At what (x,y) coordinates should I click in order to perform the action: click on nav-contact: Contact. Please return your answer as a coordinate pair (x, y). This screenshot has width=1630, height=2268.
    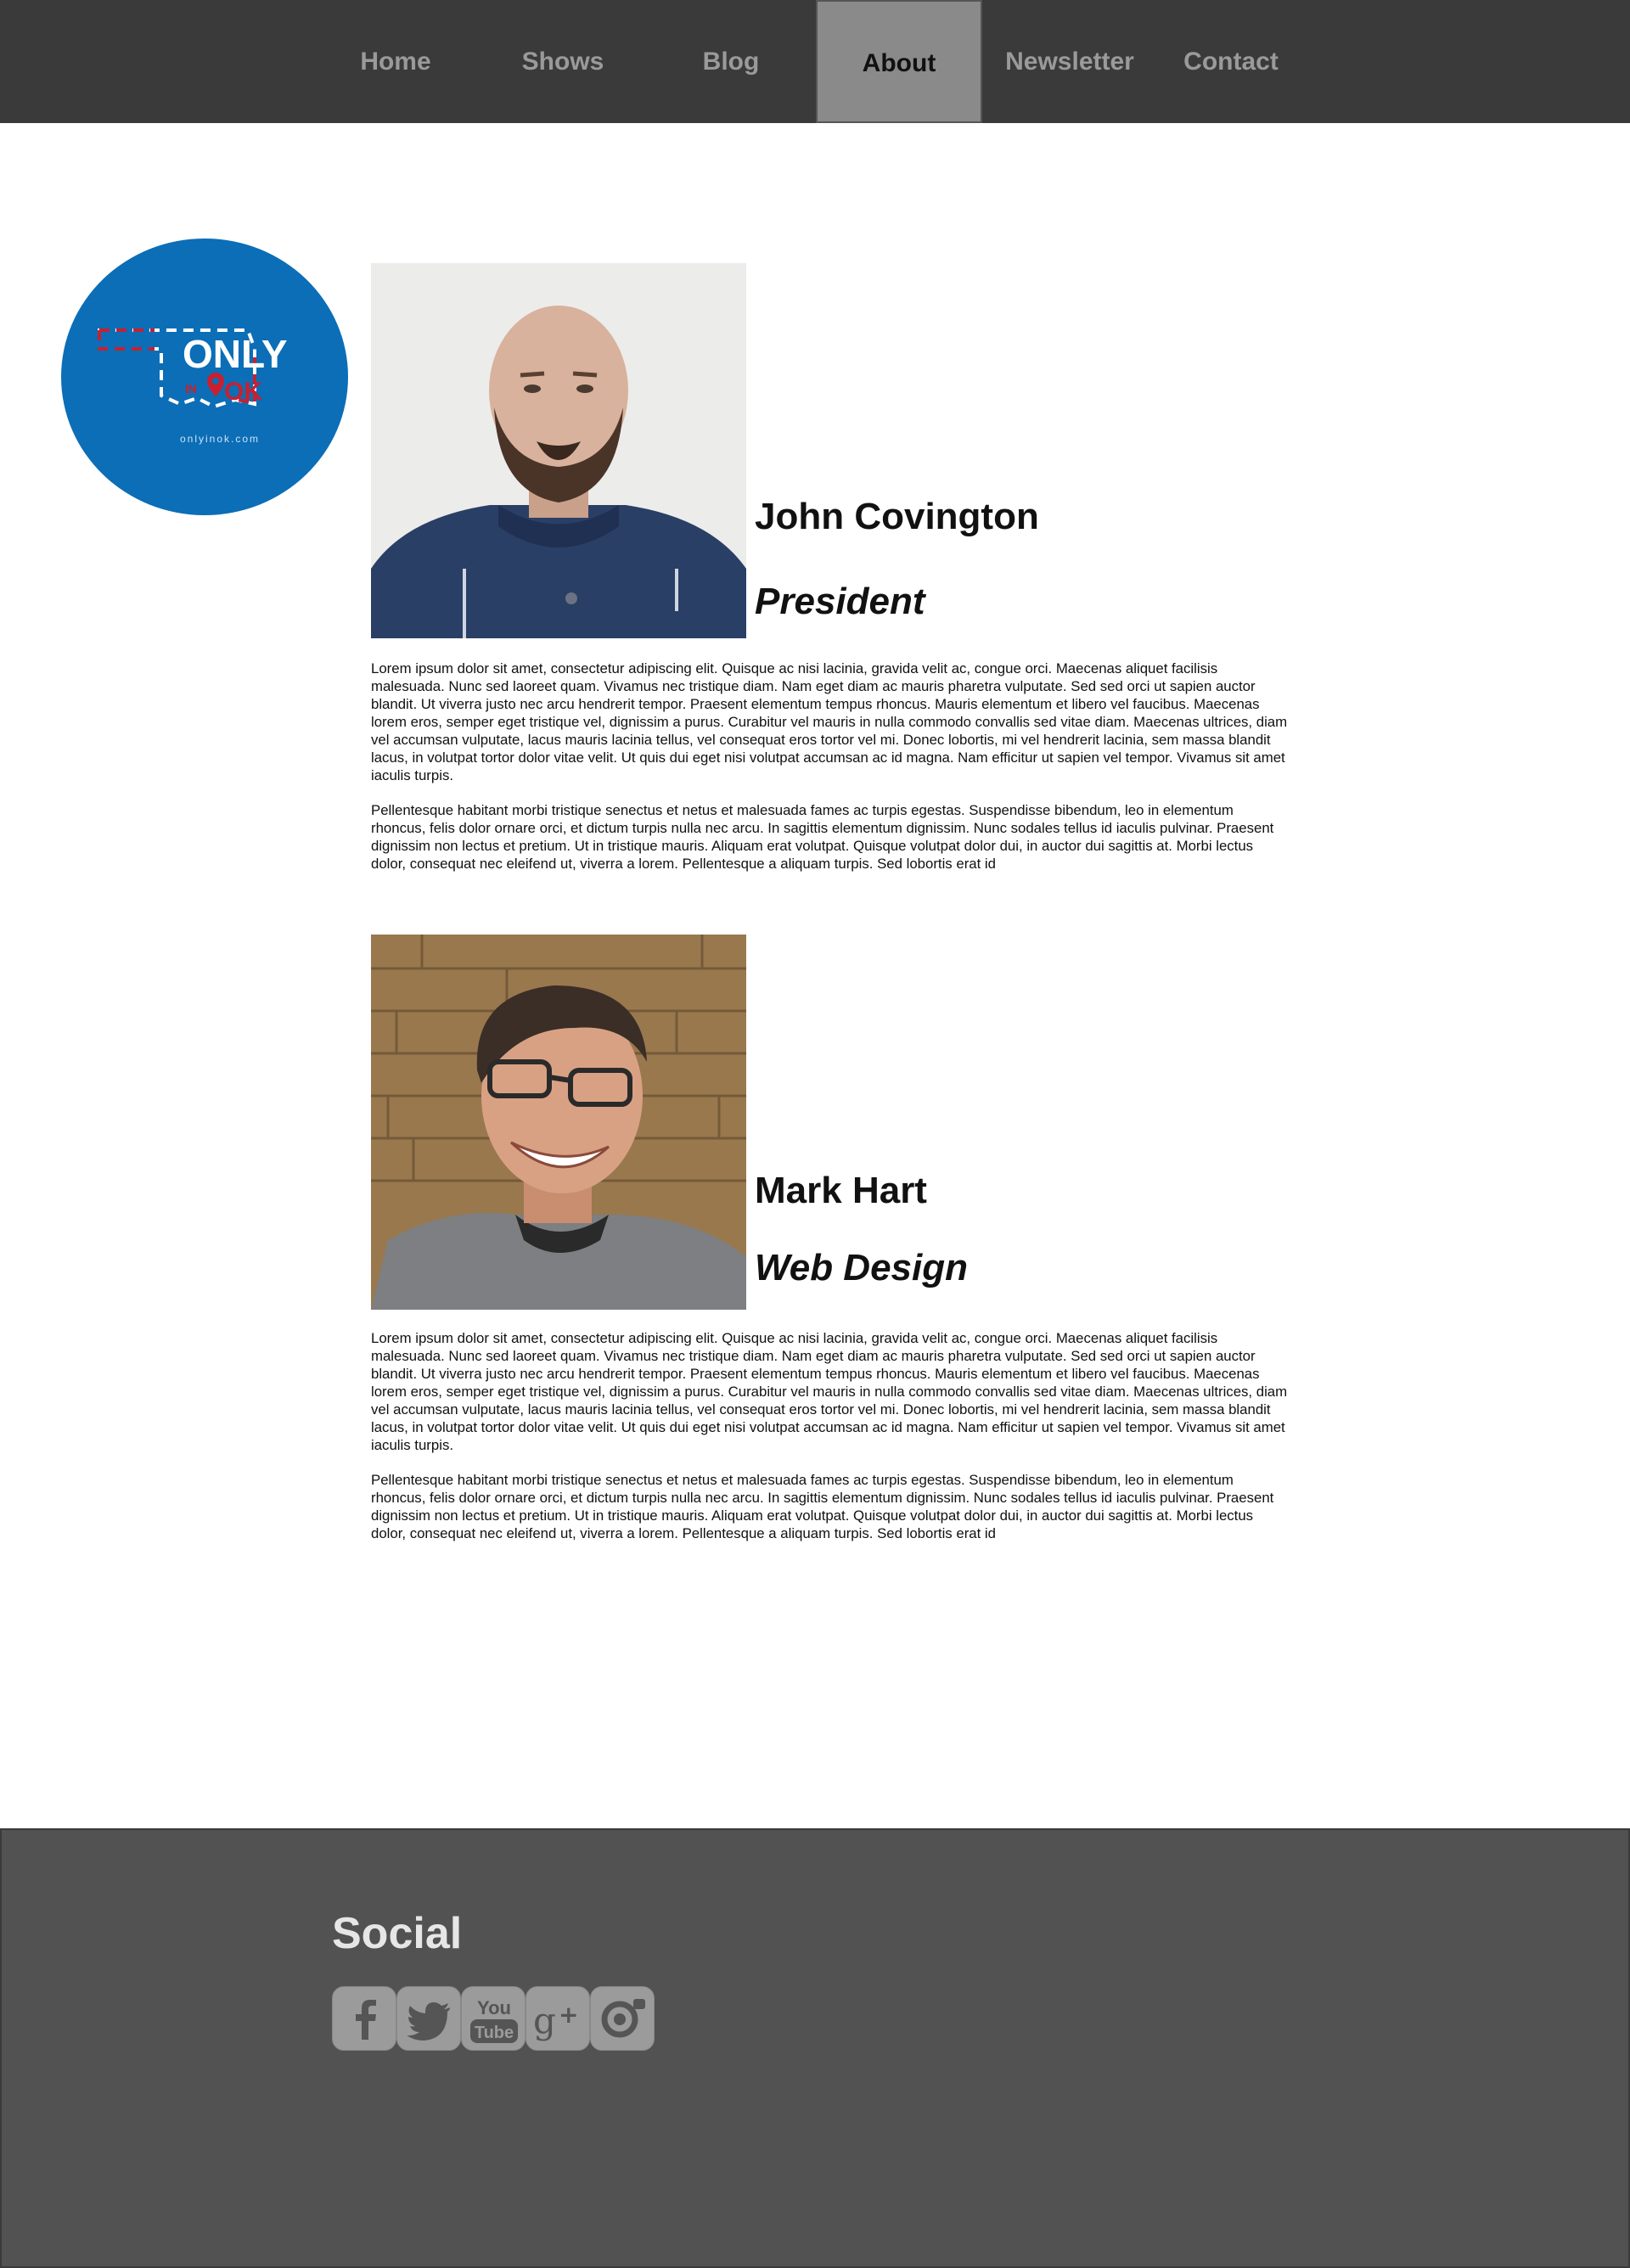
    Looking at the image, I should click on (1231, 61).